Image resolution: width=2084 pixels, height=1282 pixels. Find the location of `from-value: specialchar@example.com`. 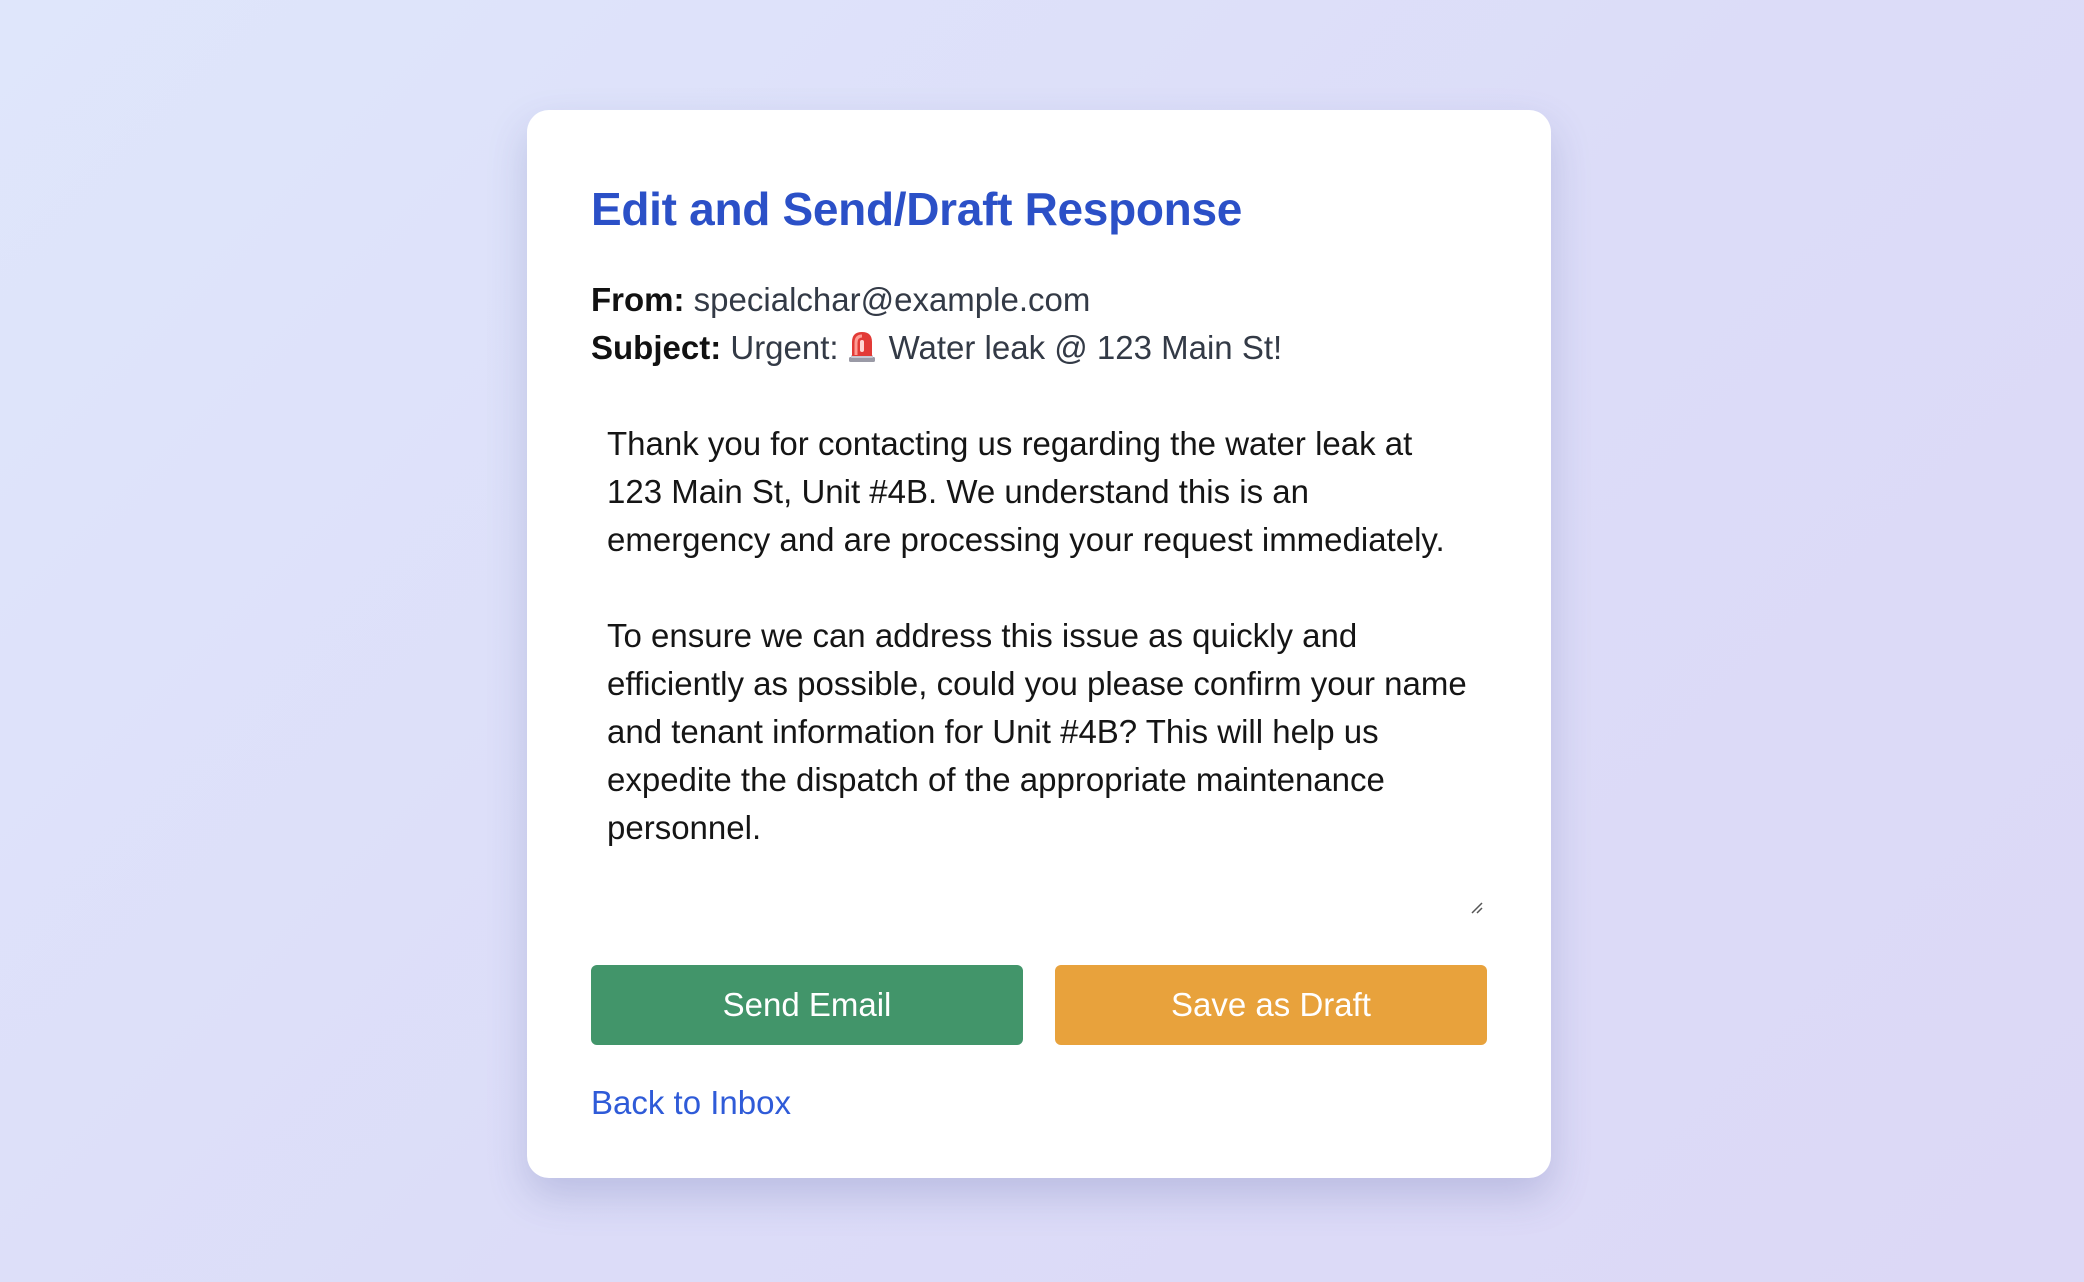

from-value: specialchar@example.com is located at coordinates (892, 299).